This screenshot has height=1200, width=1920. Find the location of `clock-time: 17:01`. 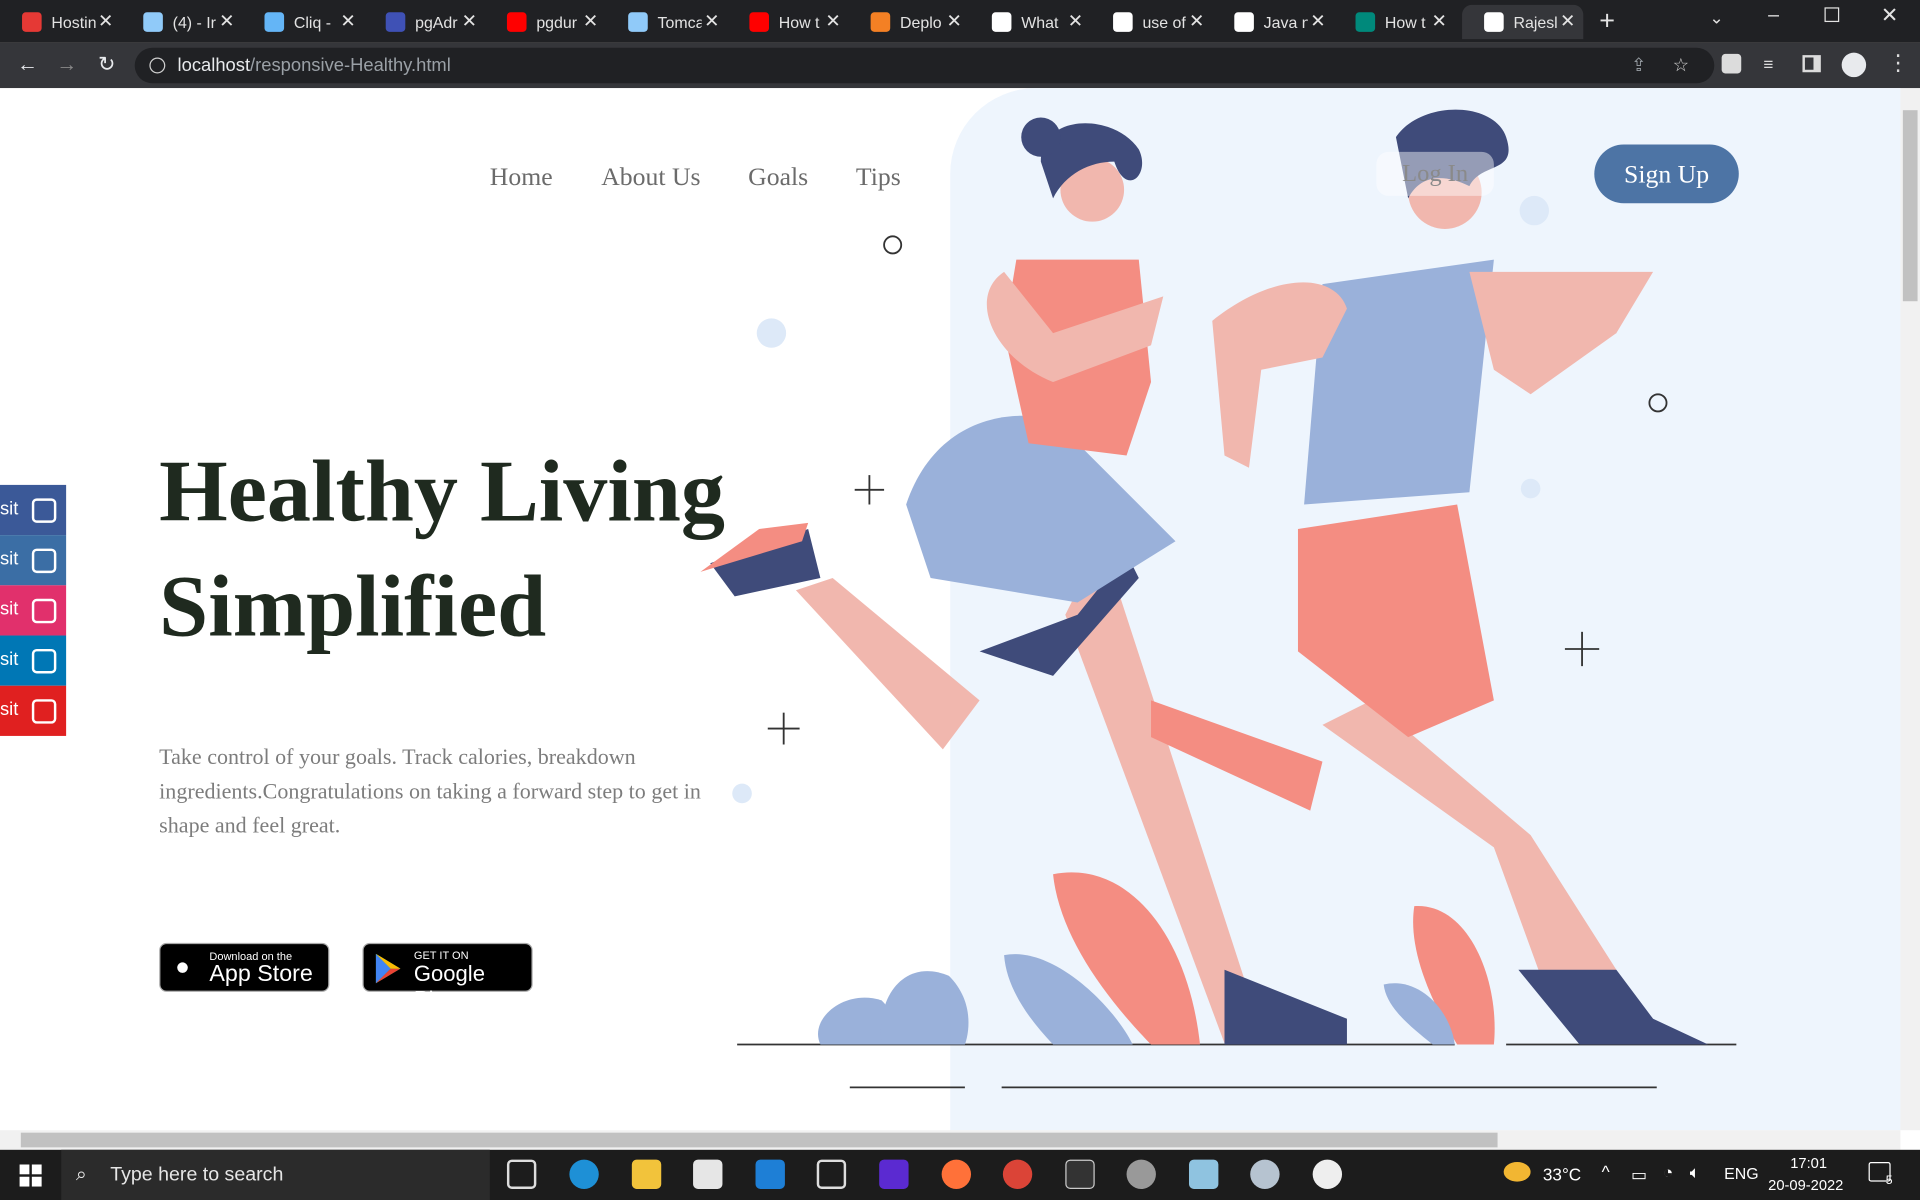

clock-time: 17:01 is located at coordinates (1808, 1163).